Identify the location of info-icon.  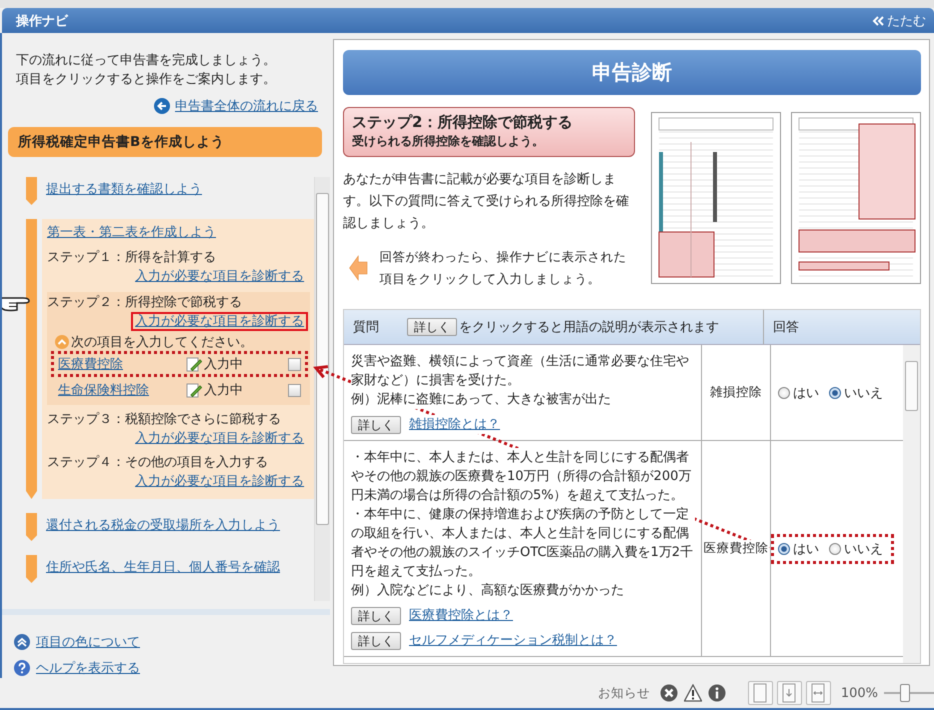
(717, 693).